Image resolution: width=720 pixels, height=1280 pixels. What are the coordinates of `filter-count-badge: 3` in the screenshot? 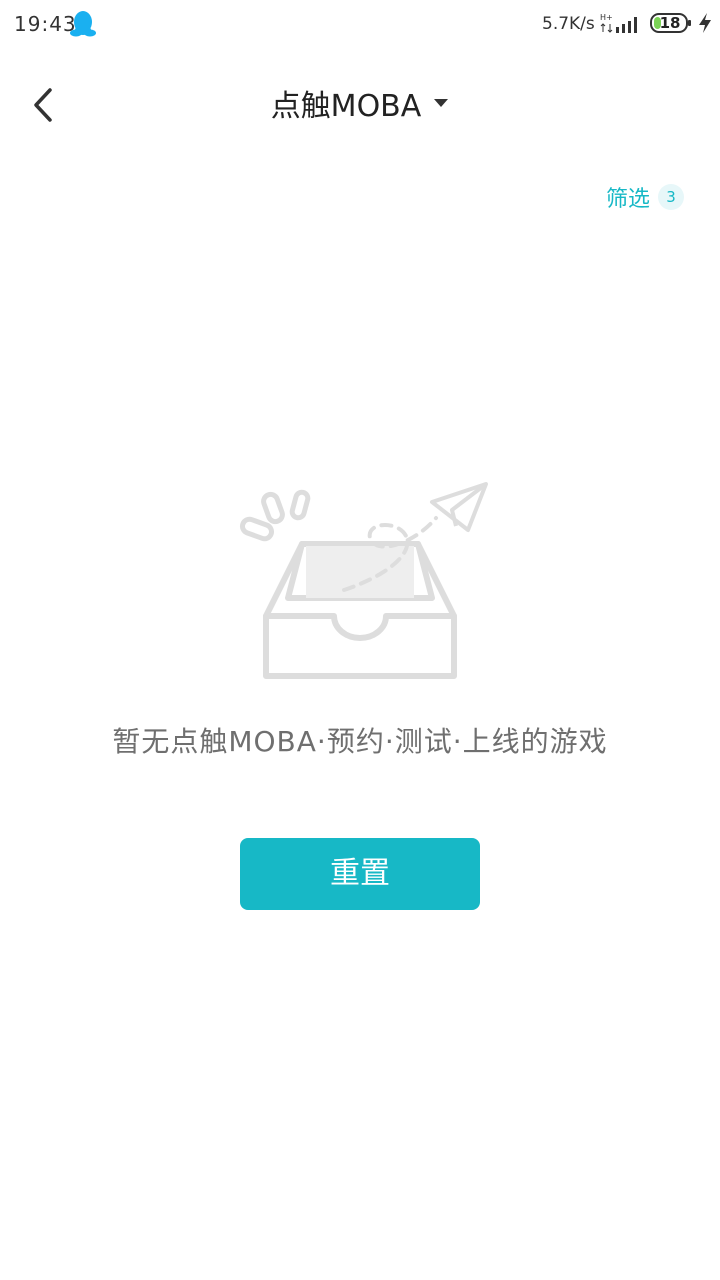 It's located at (671, 197).